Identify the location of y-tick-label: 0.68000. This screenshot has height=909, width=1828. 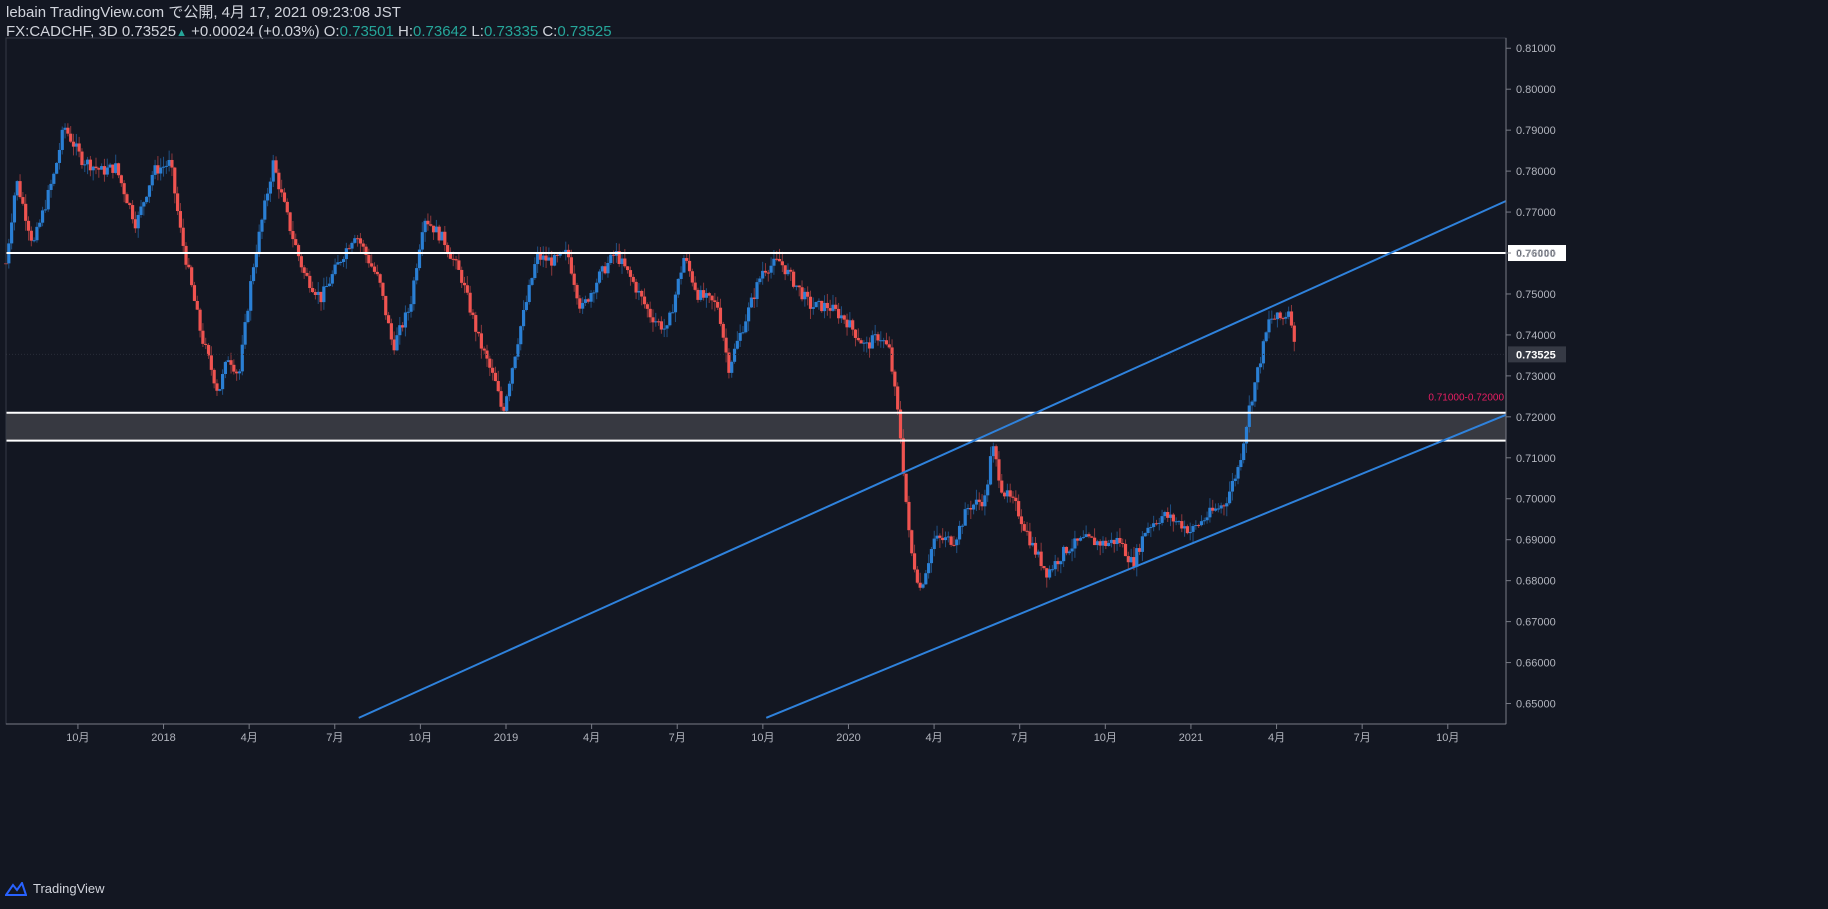
(1536, 582).